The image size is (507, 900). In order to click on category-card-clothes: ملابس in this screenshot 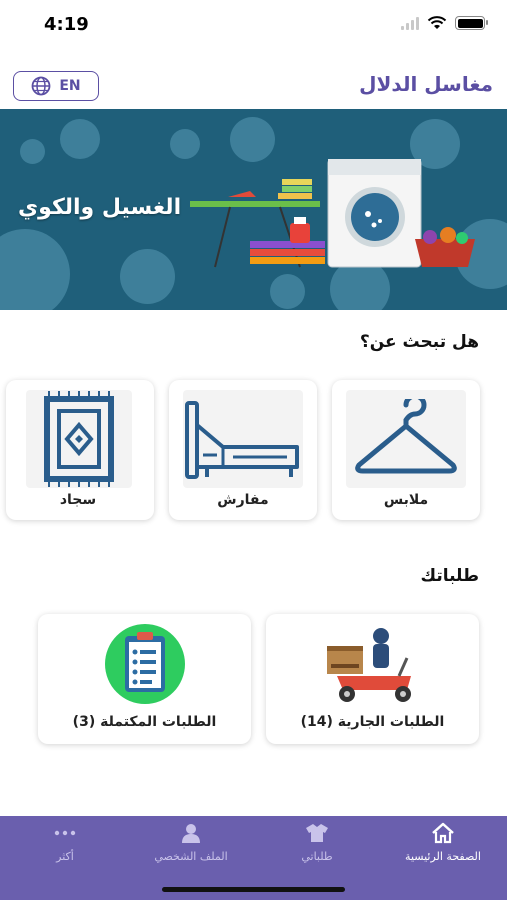, I will do `click(406, 450)`.